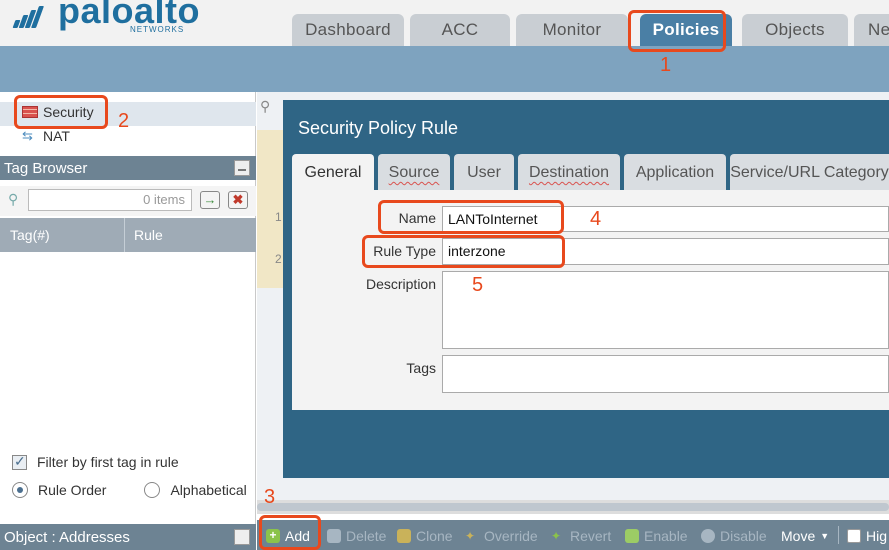 The width and height of the screenshot is (889, 550). I want to click on tab-monitor: Monitor, so click(572, 30).